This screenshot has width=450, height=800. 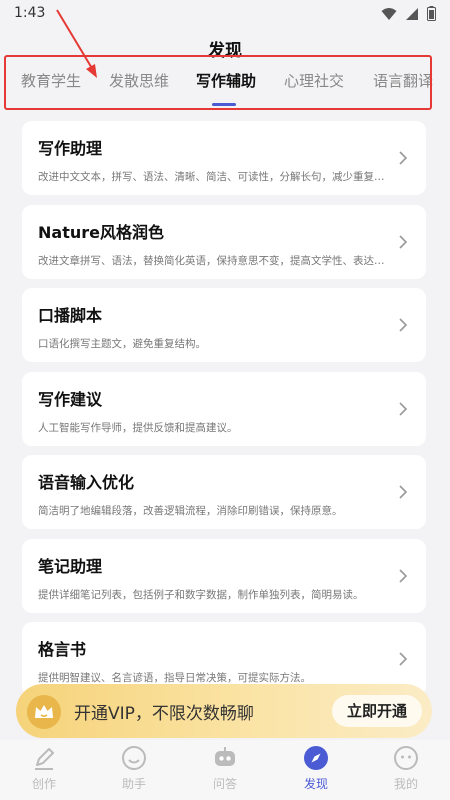 What do you see at coordinates (405, 784) in the screenshot?
I see `nav-label: 我的` at bounding box center [405, 784].